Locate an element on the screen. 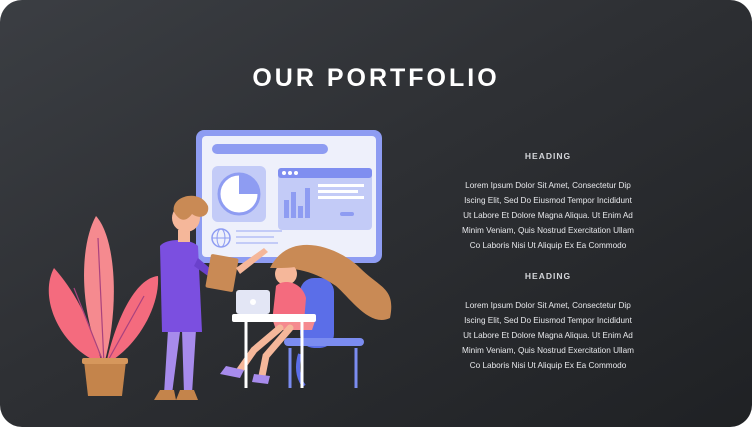 The height and width of the screenshot is (427, 752). plant-graphic is located at coordinates (103, 306).